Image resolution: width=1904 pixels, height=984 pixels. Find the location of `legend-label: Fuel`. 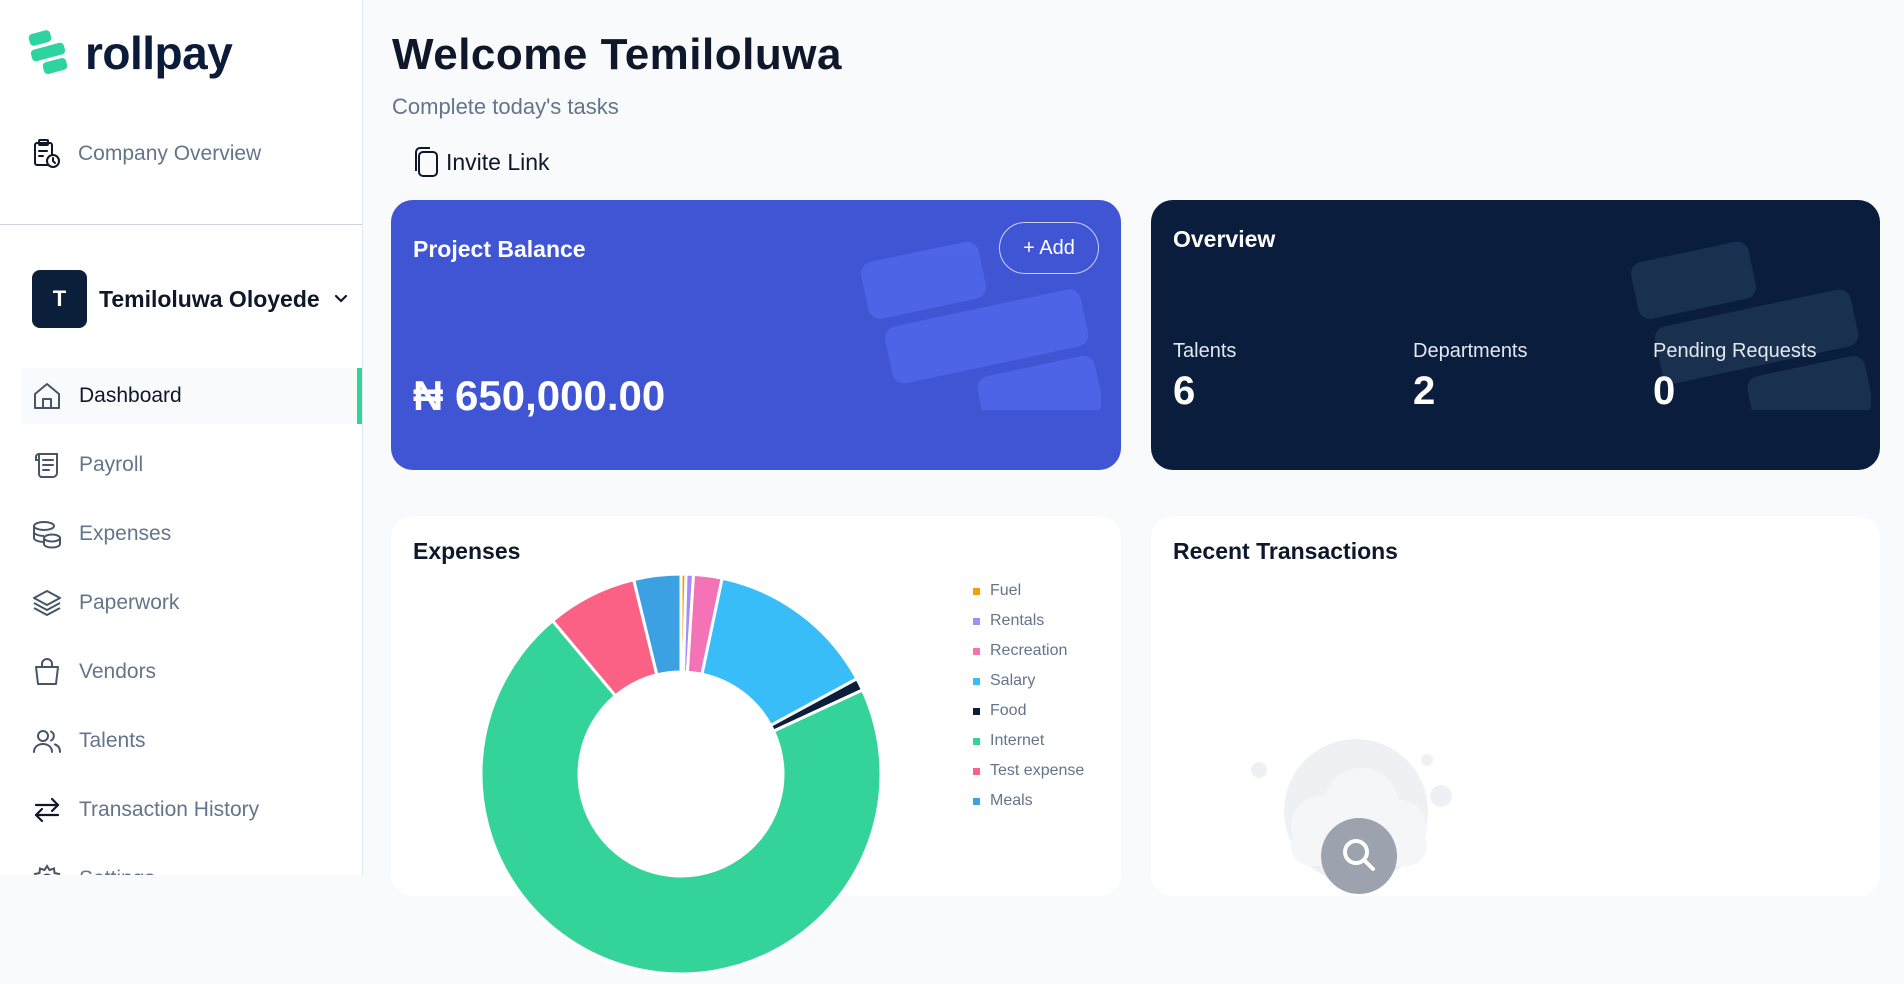

legend-label: Fuel is located at coordinates (1006, 590).